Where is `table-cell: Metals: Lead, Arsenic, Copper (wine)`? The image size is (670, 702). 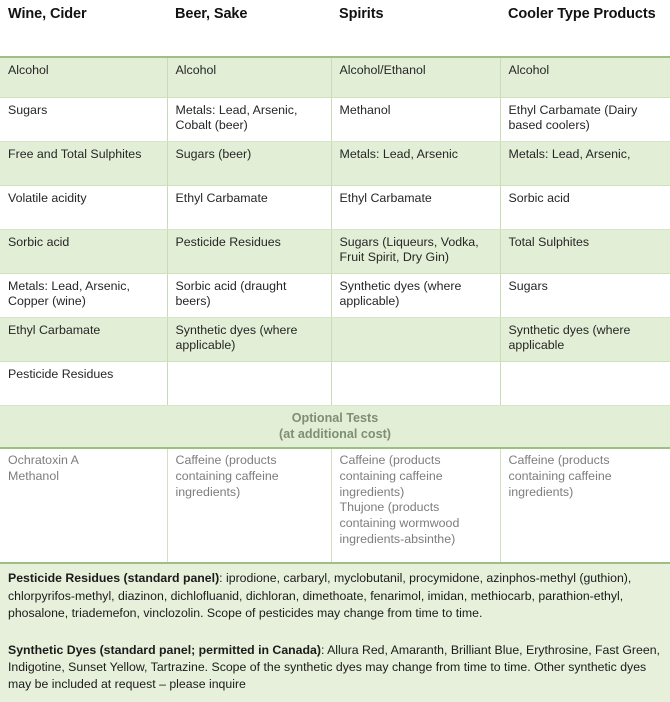 table-cell: Metals: Lead, Arsenic, Copper (wine) is located at coordinates (84, 295).